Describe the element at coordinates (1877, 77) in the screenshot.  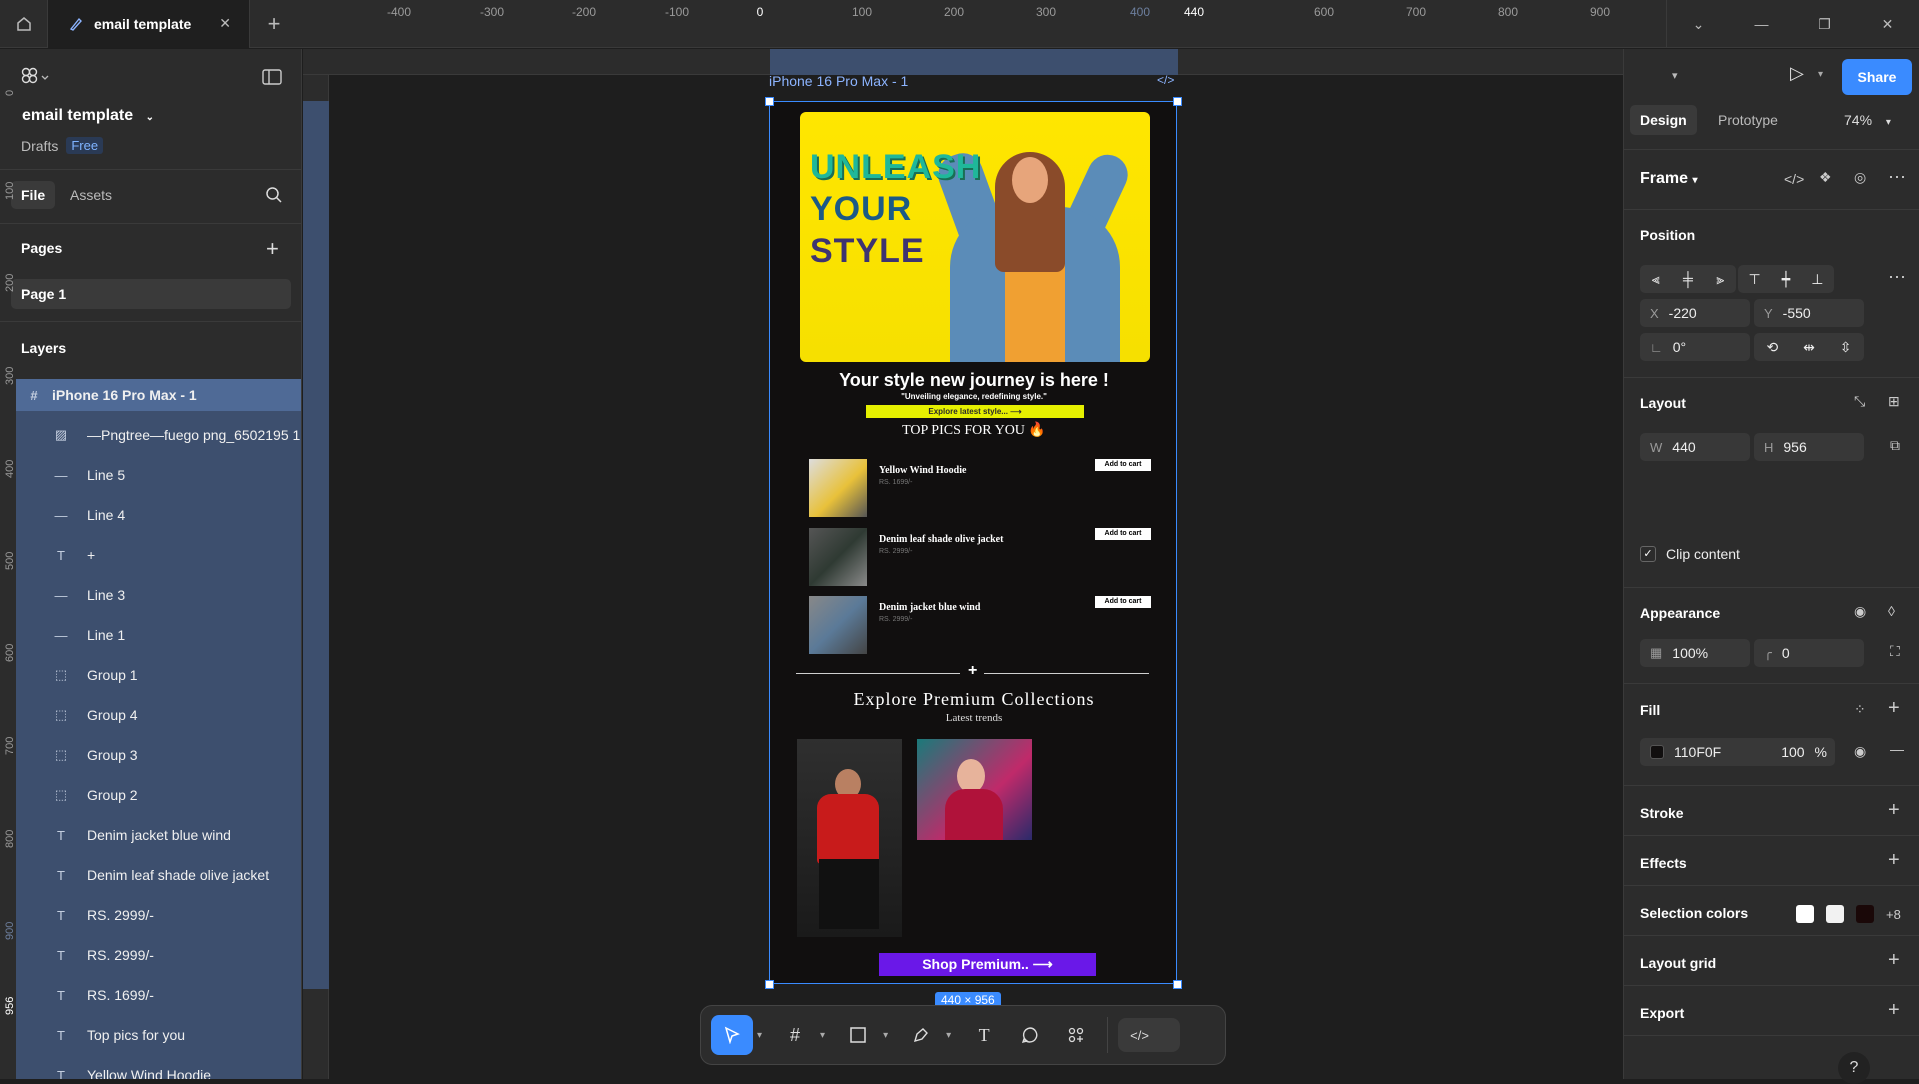
I see `share-button: Share` at that location.